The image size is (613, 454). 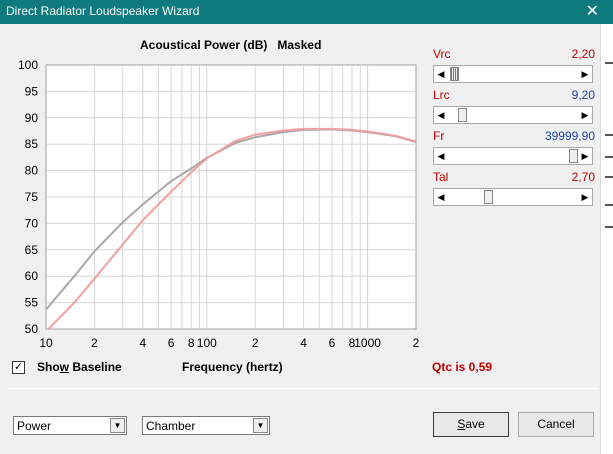 What do you see at coordinates (28, 65) in the screenshot?
I see `y-tick-label: 100` at bounding box center [28, 65].